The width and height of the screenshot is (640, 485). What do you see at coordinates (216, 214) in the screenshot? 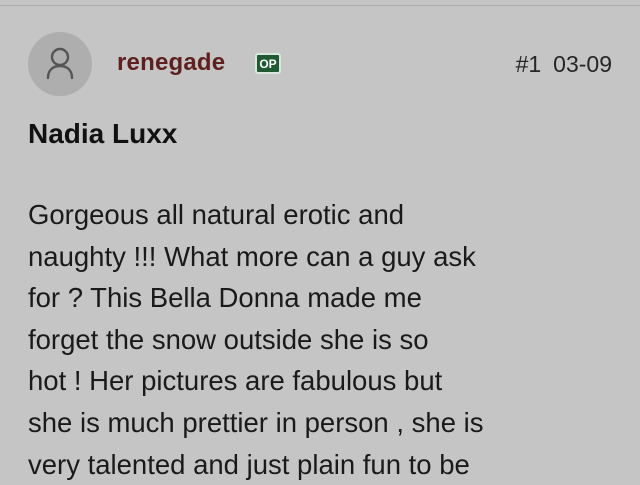
I see `post-body-line: Gorgeous all natural erotic and` at bounding box center [216, 214].